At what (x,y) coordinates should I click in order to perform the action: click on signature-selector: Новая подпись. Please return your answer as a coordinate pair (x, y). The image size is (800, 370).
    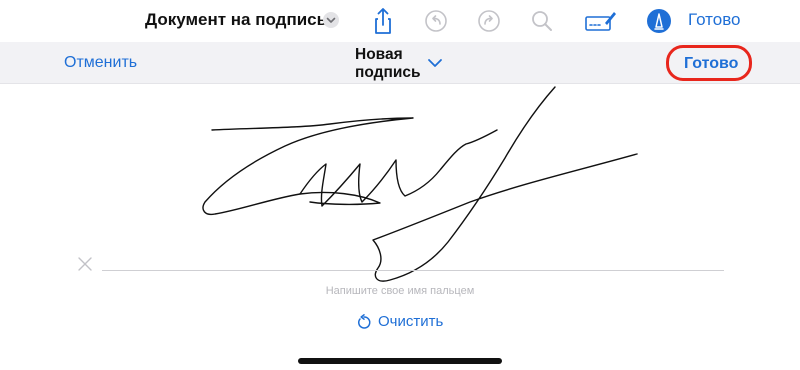
    Looking at the image, I should click on (390, 64).